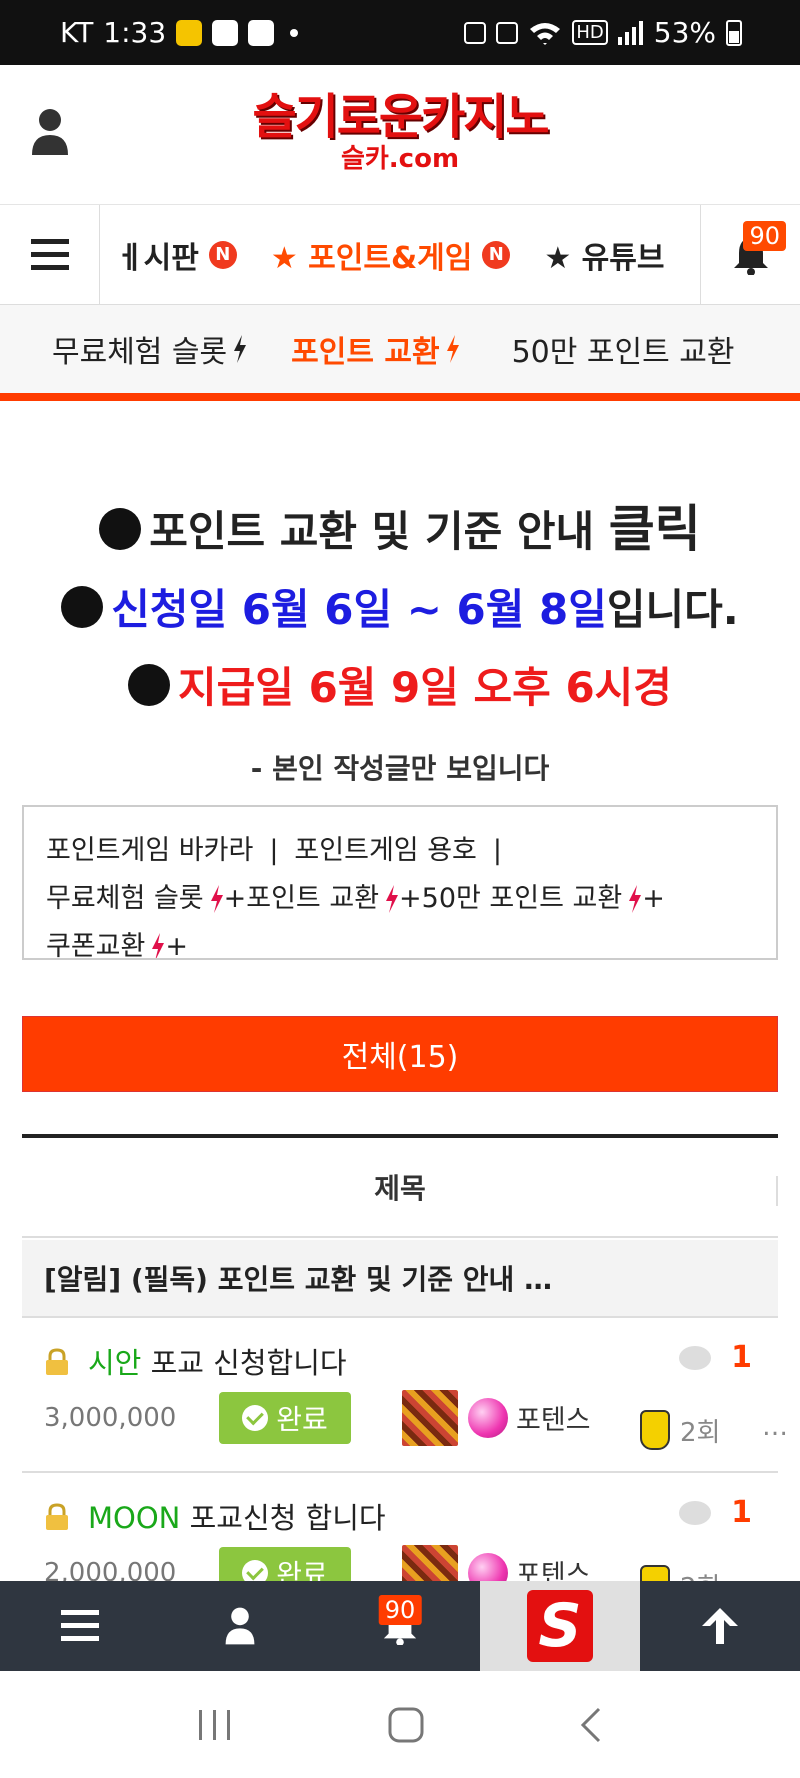 The height and width of the screenshot is (1778, 800). I want to click on menu-button, so click(50, 254).